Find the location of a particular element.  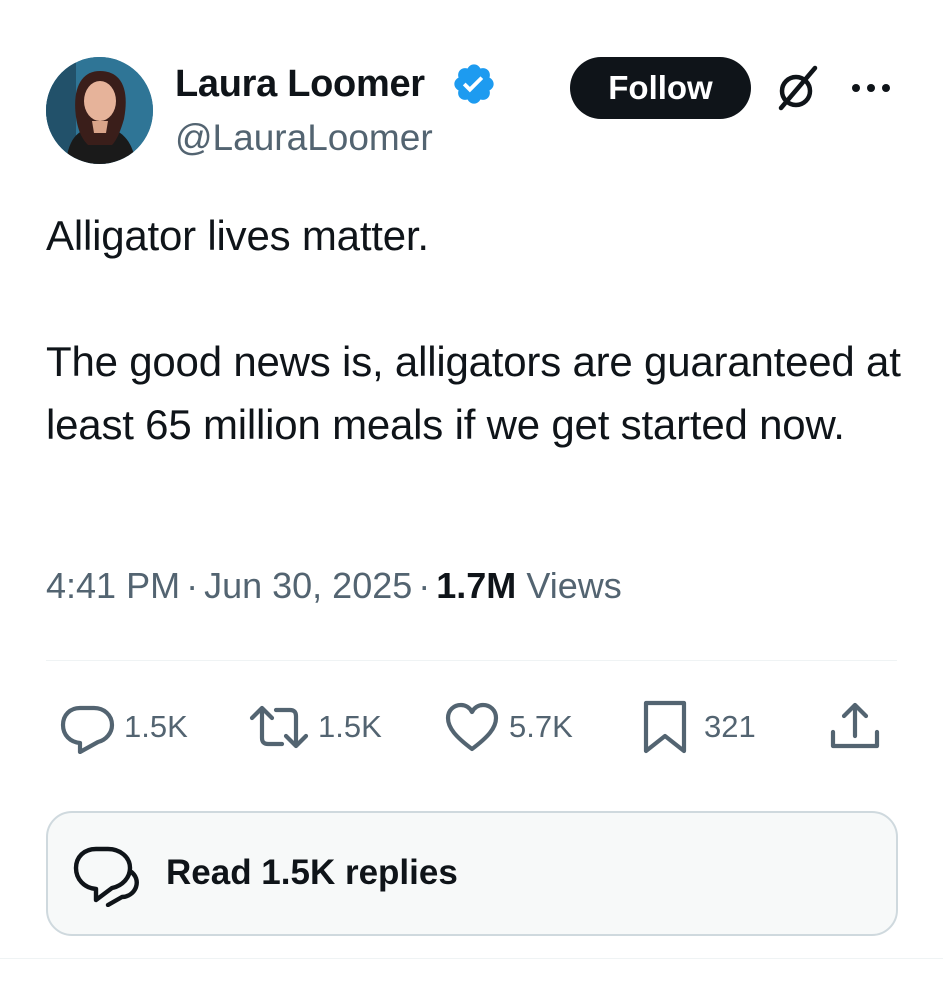

avatar is located at coordinates (99, 110).